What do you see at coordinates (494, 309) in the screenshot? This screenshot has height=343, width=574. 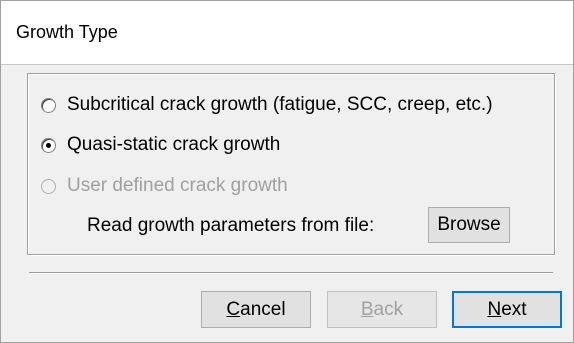 I see `next-mnemonic: N` at bounding box center [494, 309].